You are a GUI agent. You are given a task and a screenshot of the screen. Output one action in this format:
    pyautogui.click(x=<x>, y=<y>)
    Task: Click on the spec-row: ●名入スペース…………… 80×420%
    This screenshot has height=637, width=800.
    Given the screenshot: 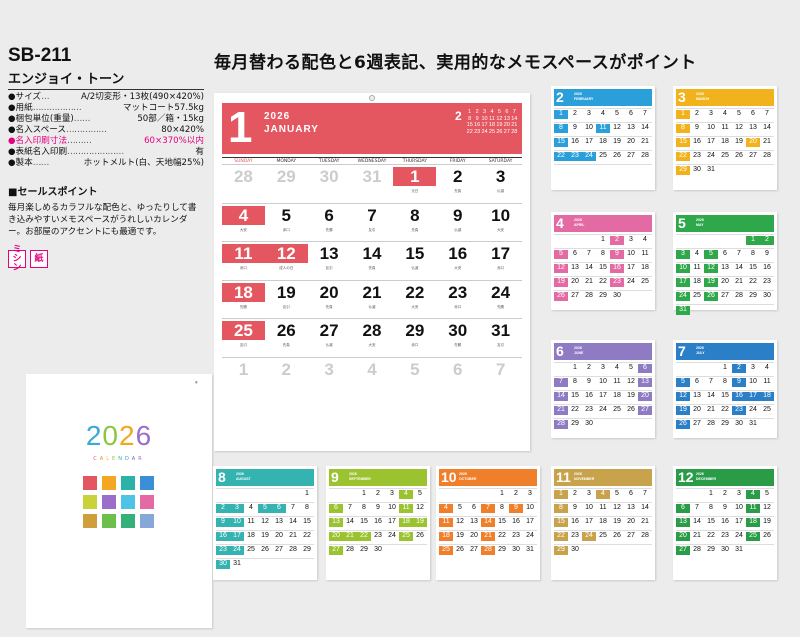 What is the action you would take?
    pyautogui.click(x=106, y=130)
    